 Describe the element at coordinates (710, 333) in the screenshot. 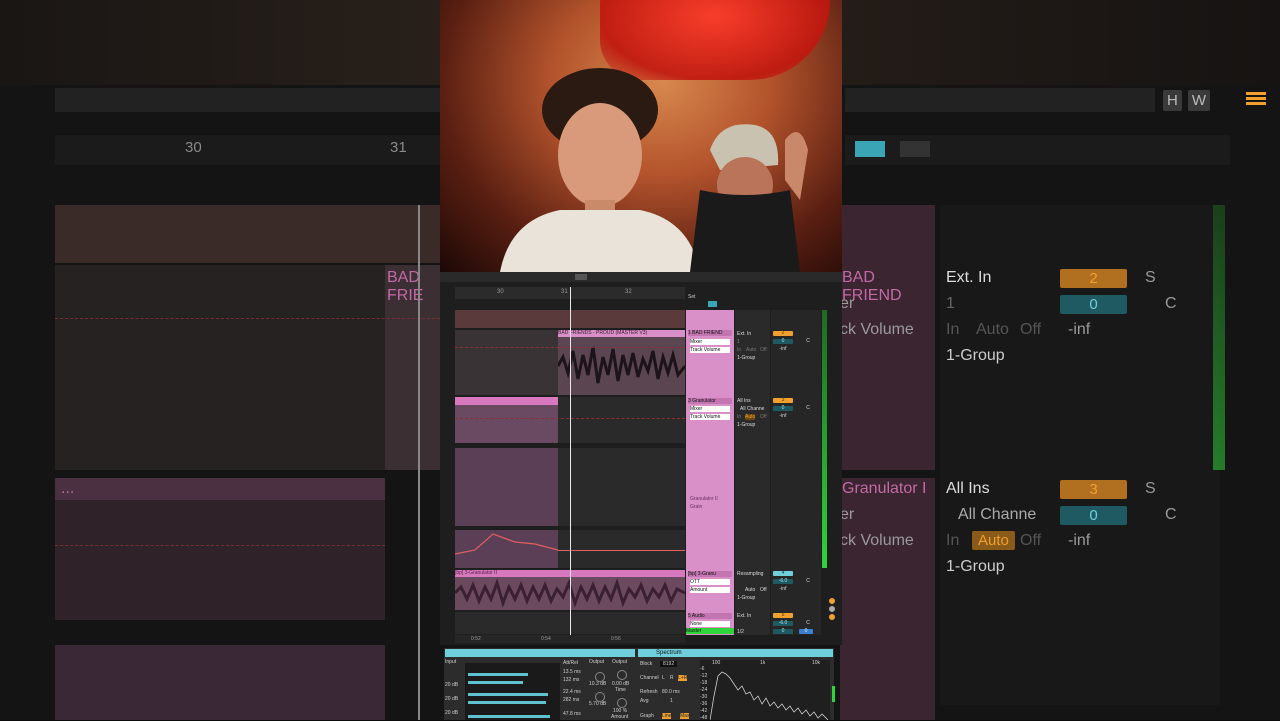

I see `track-name-1: 1 BAD FRIEND` at that location.